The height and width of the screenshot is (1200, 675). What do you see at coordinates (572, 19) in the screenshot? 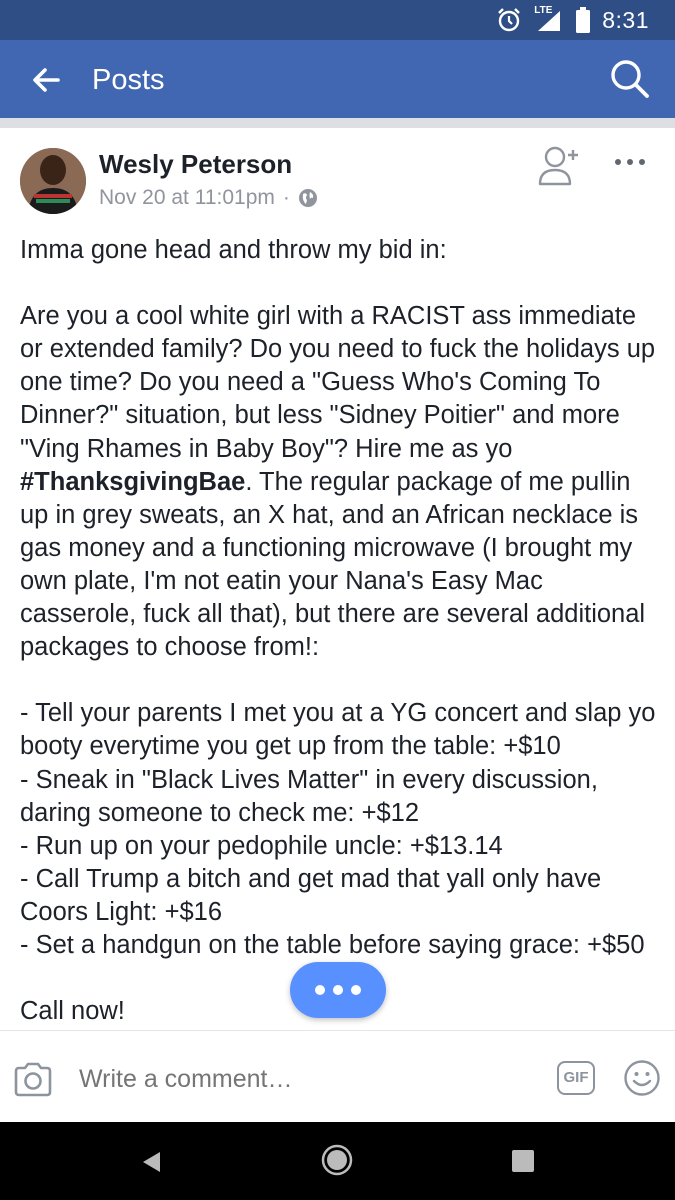
I see `status-icons: LTE 8:31` at bounding box center [572, 19].